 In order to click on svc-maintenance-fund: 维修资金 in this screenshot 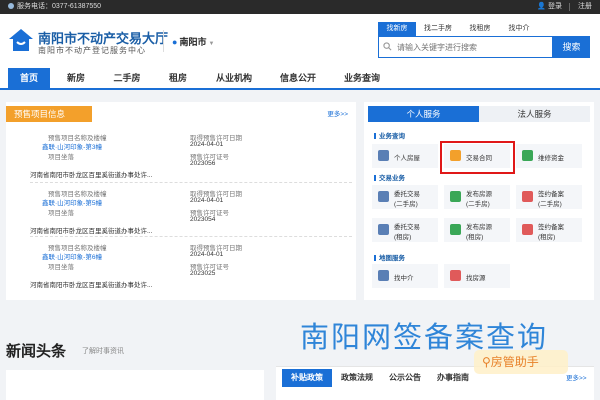, I will do `click(549, 156)`.